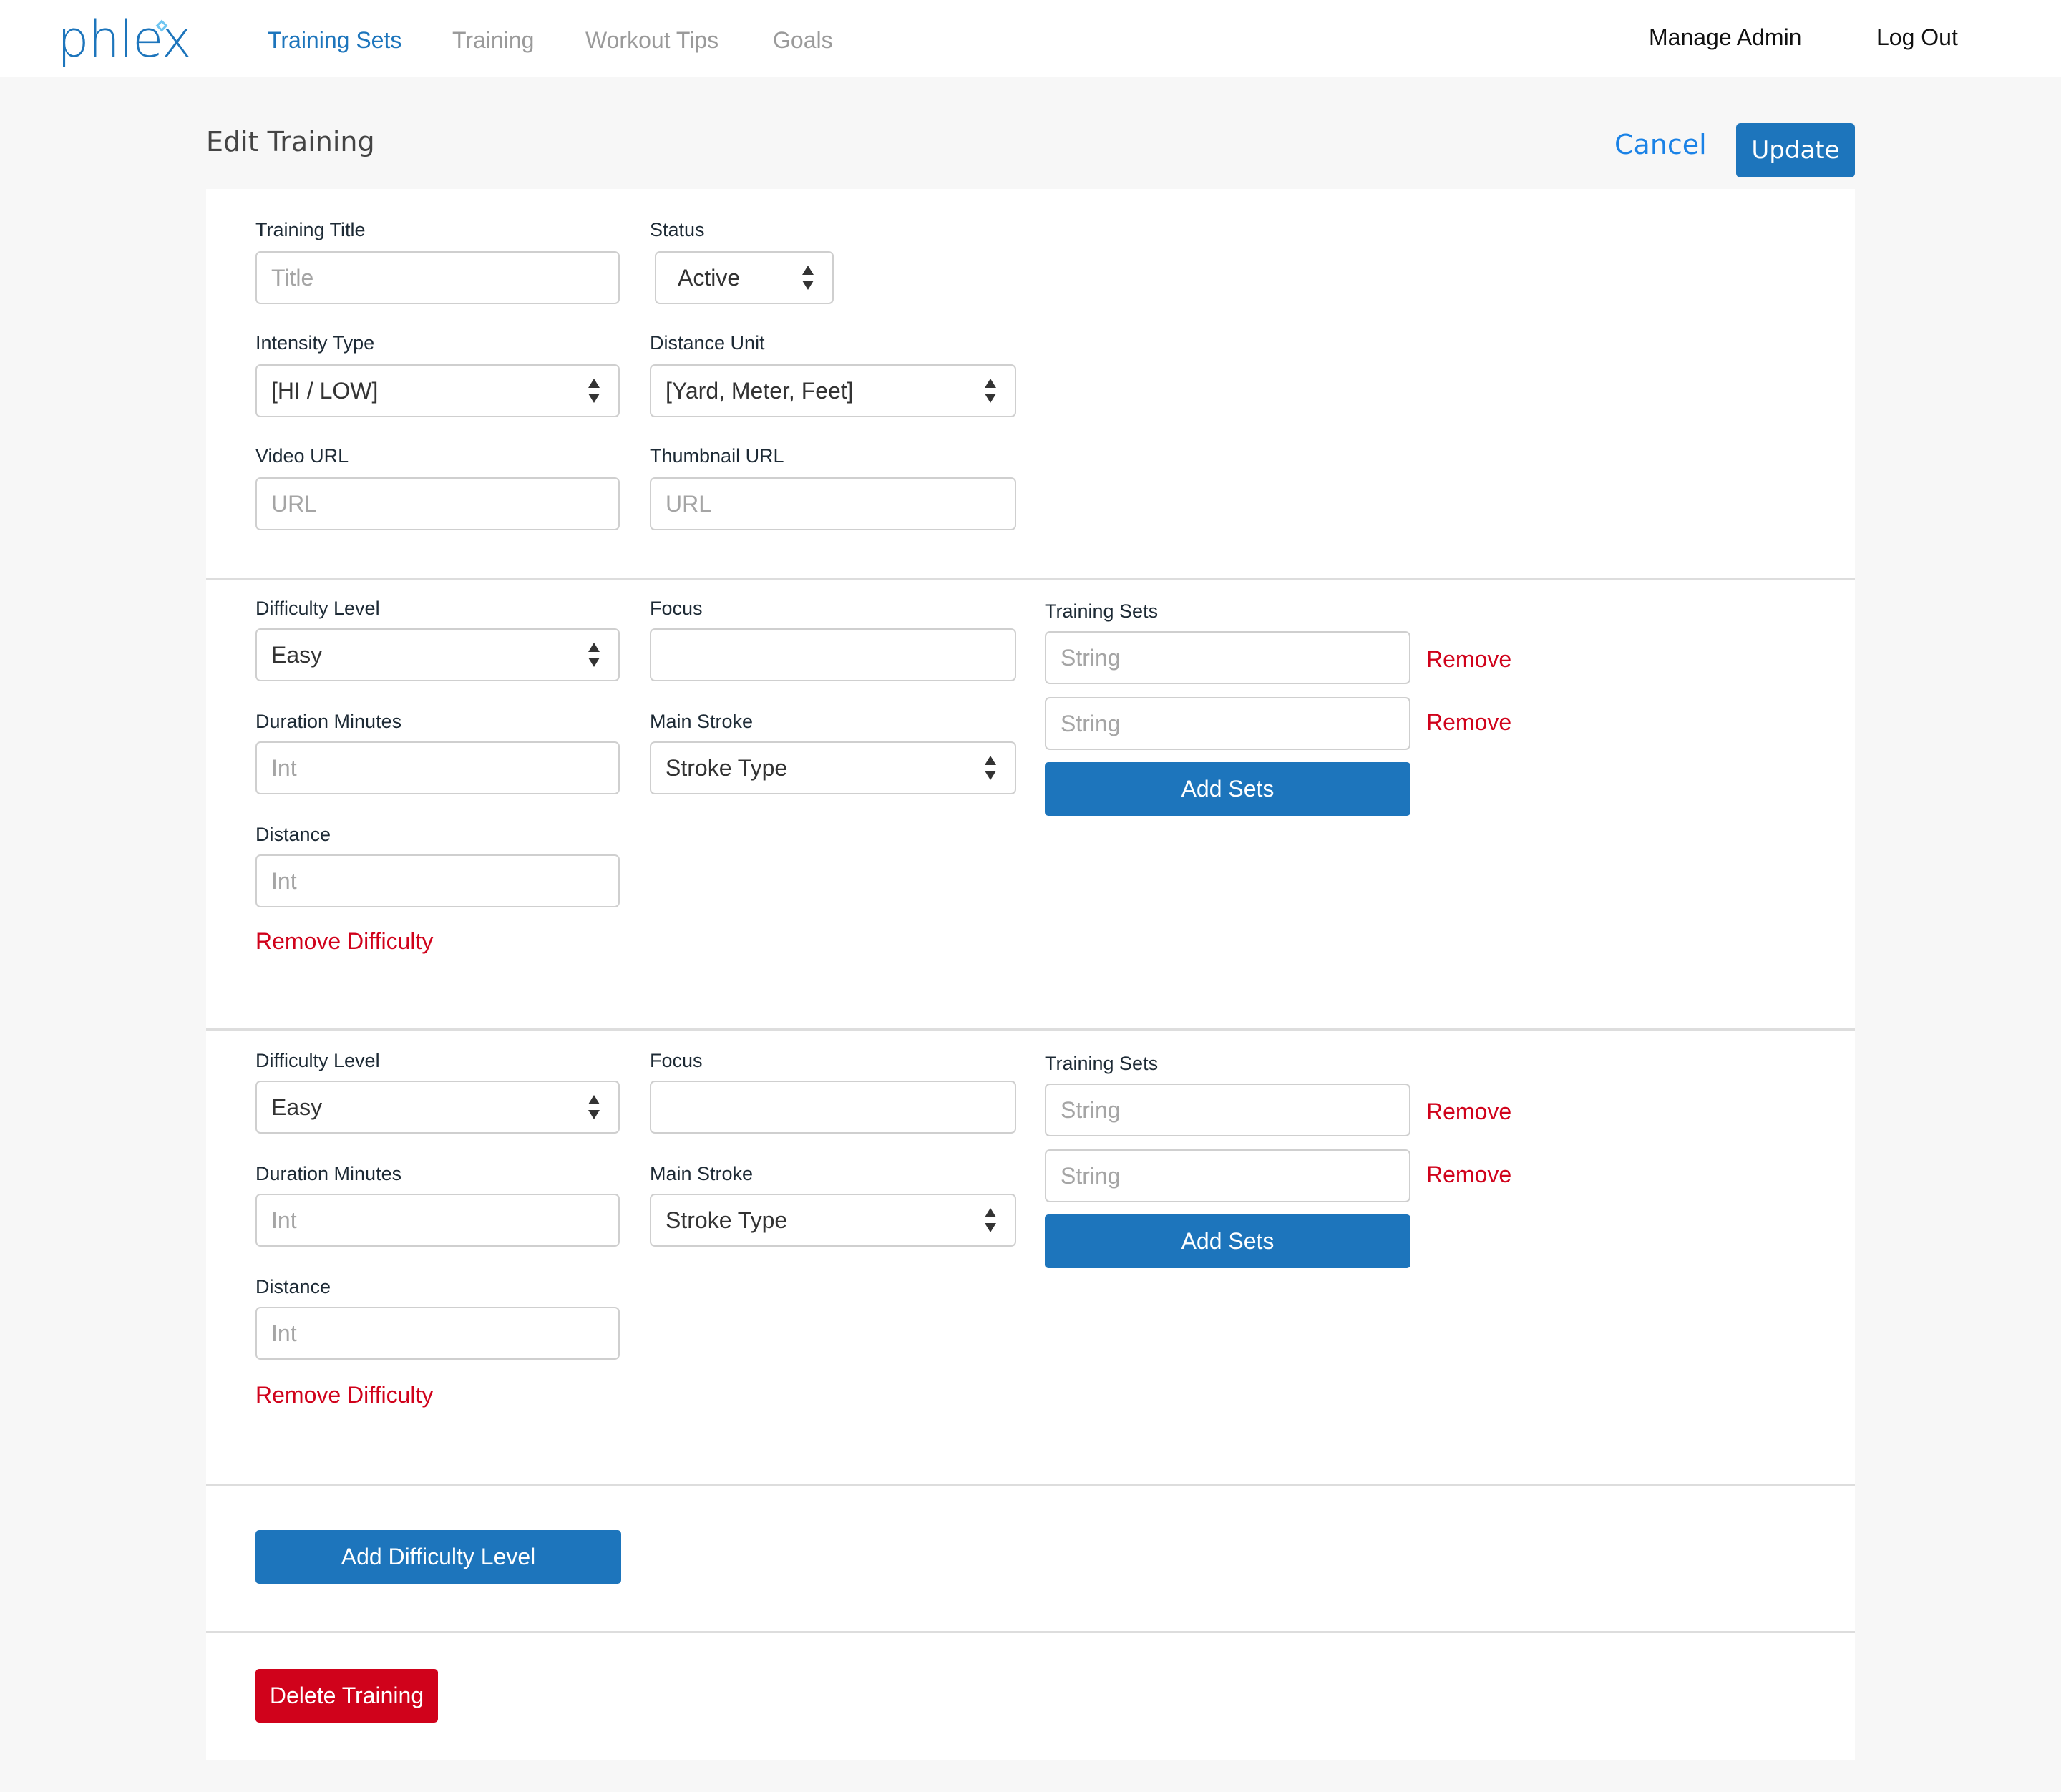 The width and height of the screenshot is (2061, 1792). Describe the element at coordinates (334, 40) in the screenshot. I see `nav-training-sets: Training Sets` at that location.